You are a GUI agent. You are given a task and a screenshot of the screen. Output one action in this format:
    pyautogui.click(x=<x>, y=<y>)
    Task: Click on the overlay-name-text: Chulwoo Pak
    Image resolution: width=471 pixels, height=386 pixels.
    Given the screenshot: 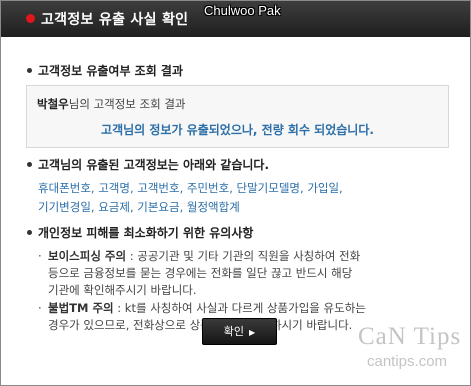 What is the action you would take?
    pyautogui.click(x=242, y=10)
    